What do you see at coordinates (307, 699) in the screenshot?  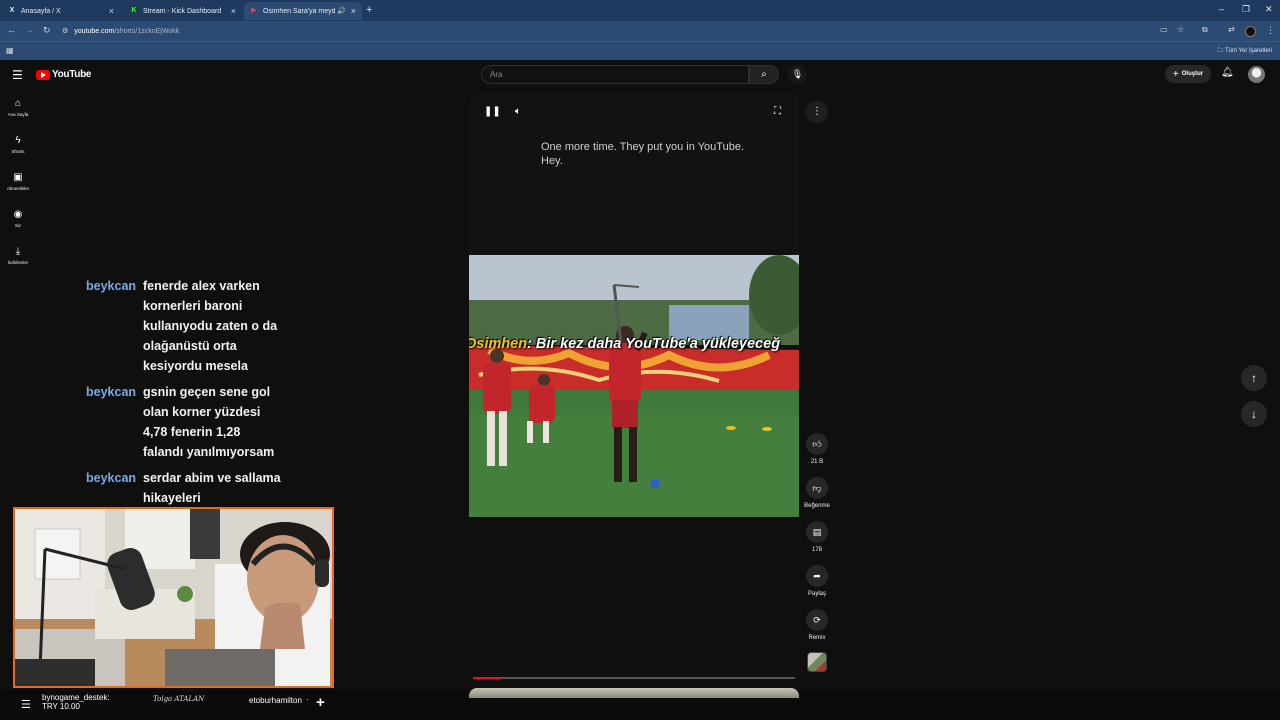 I see `more-dots-icon: ·` at bounding box center [307, 699].